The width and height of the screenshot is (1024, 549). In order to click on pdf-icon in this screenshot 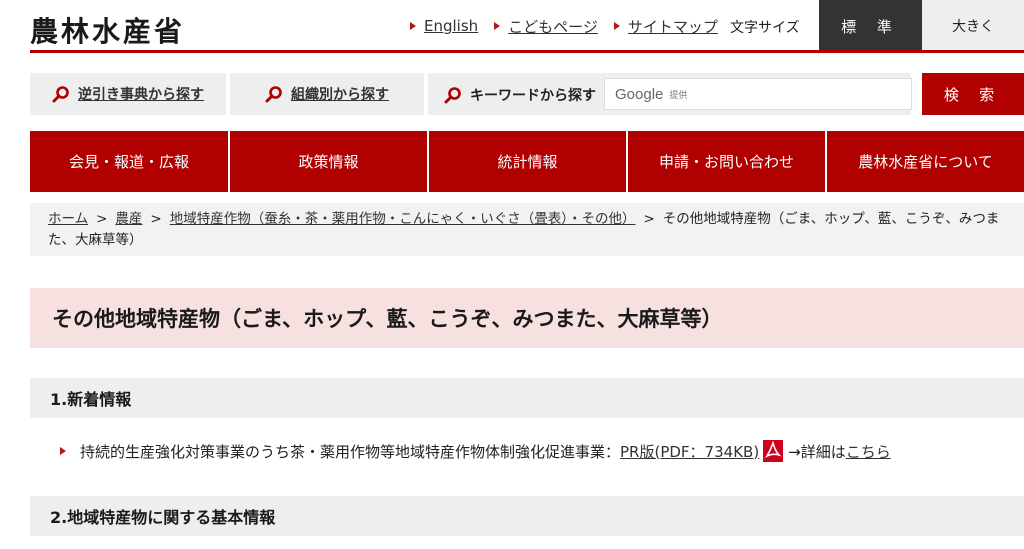, I will do `click(773, 451)`.